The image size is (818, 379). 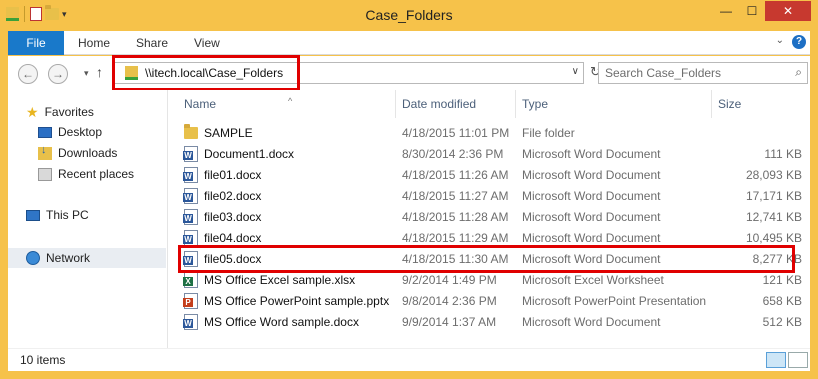 I want to click on file-name-cell: Wfile01.docx, so click(x=222, y=174).